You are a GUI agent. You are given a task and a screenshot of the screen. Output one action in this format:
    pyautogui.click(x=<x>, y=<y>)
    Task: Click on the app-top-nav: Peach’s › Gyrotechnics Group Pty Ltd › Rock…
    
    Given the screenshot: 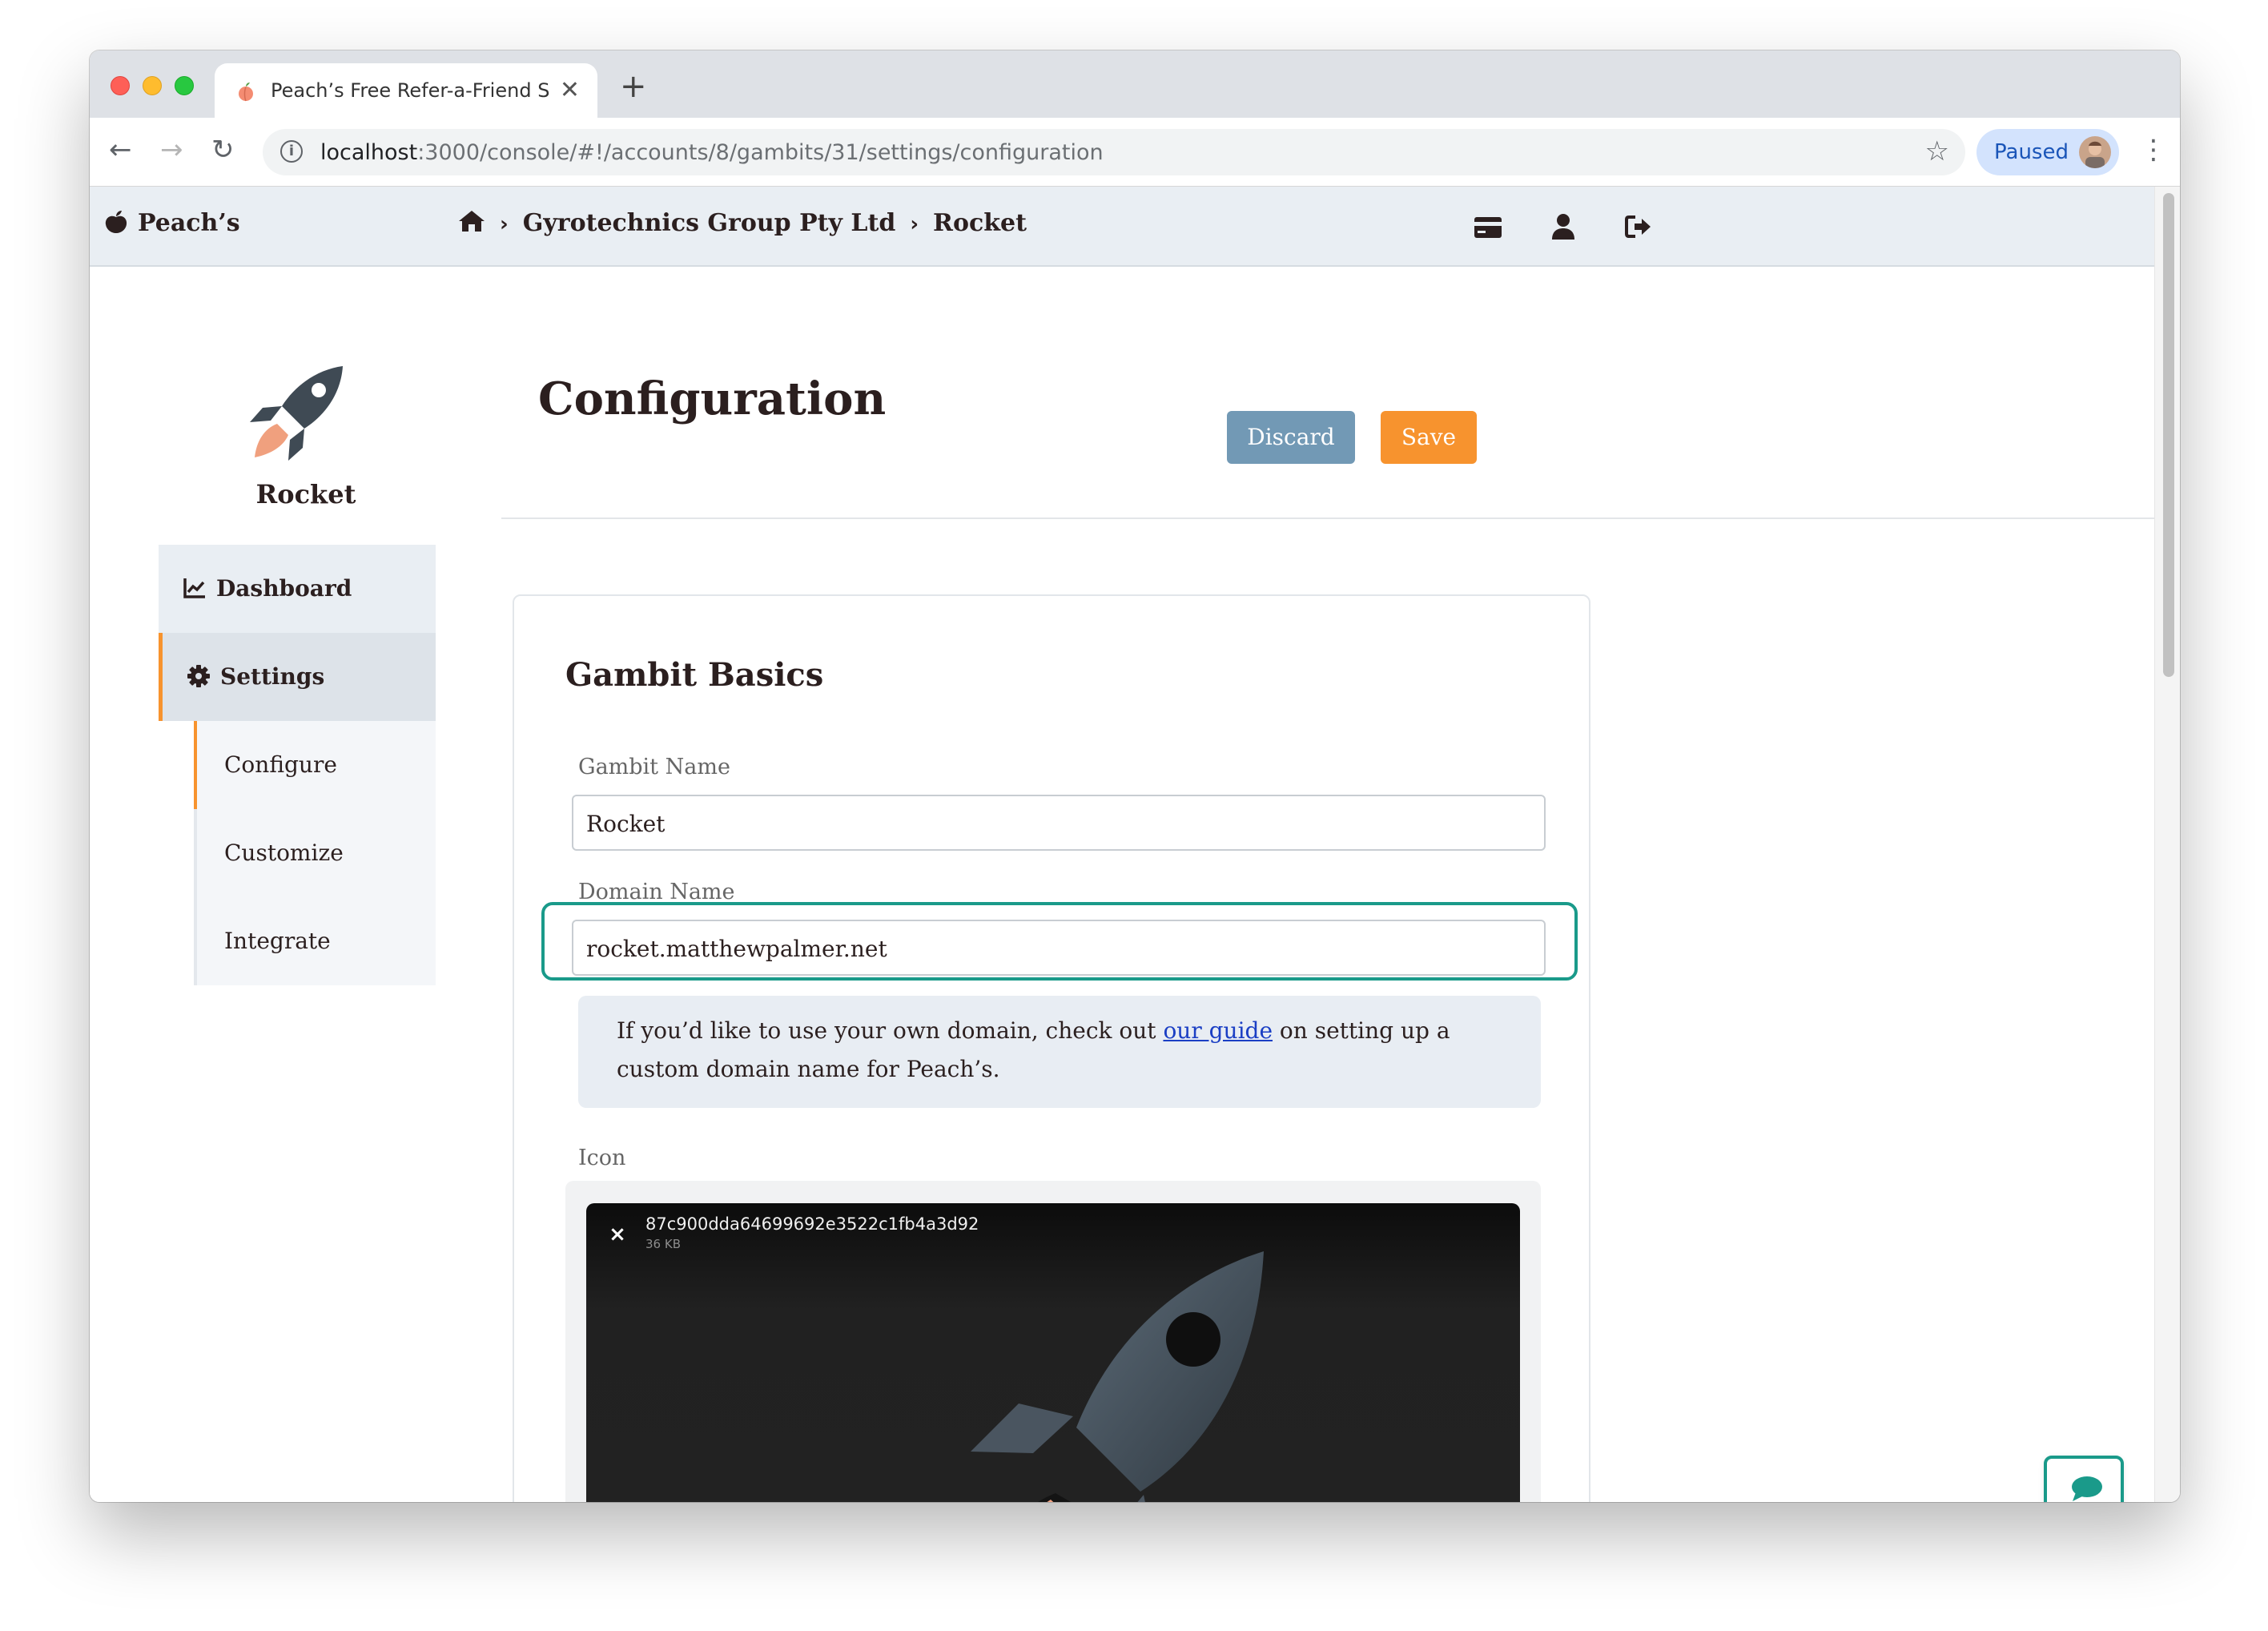 What is the action you would take?
    pyautogui.click(x=1122, y=227)
    